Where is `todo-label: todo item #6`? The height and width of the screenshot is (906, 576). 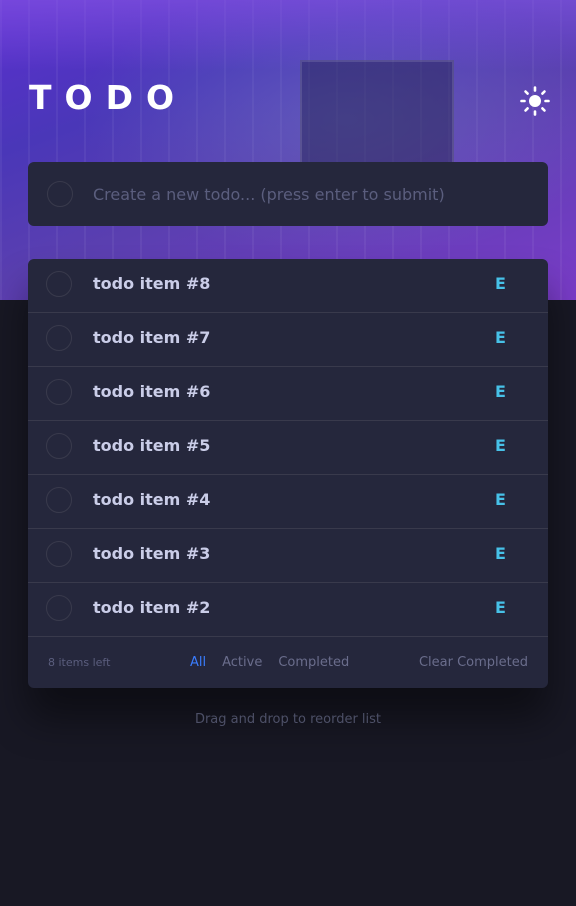 todo-label: todo item #6 is located at coordinates (152, 391).